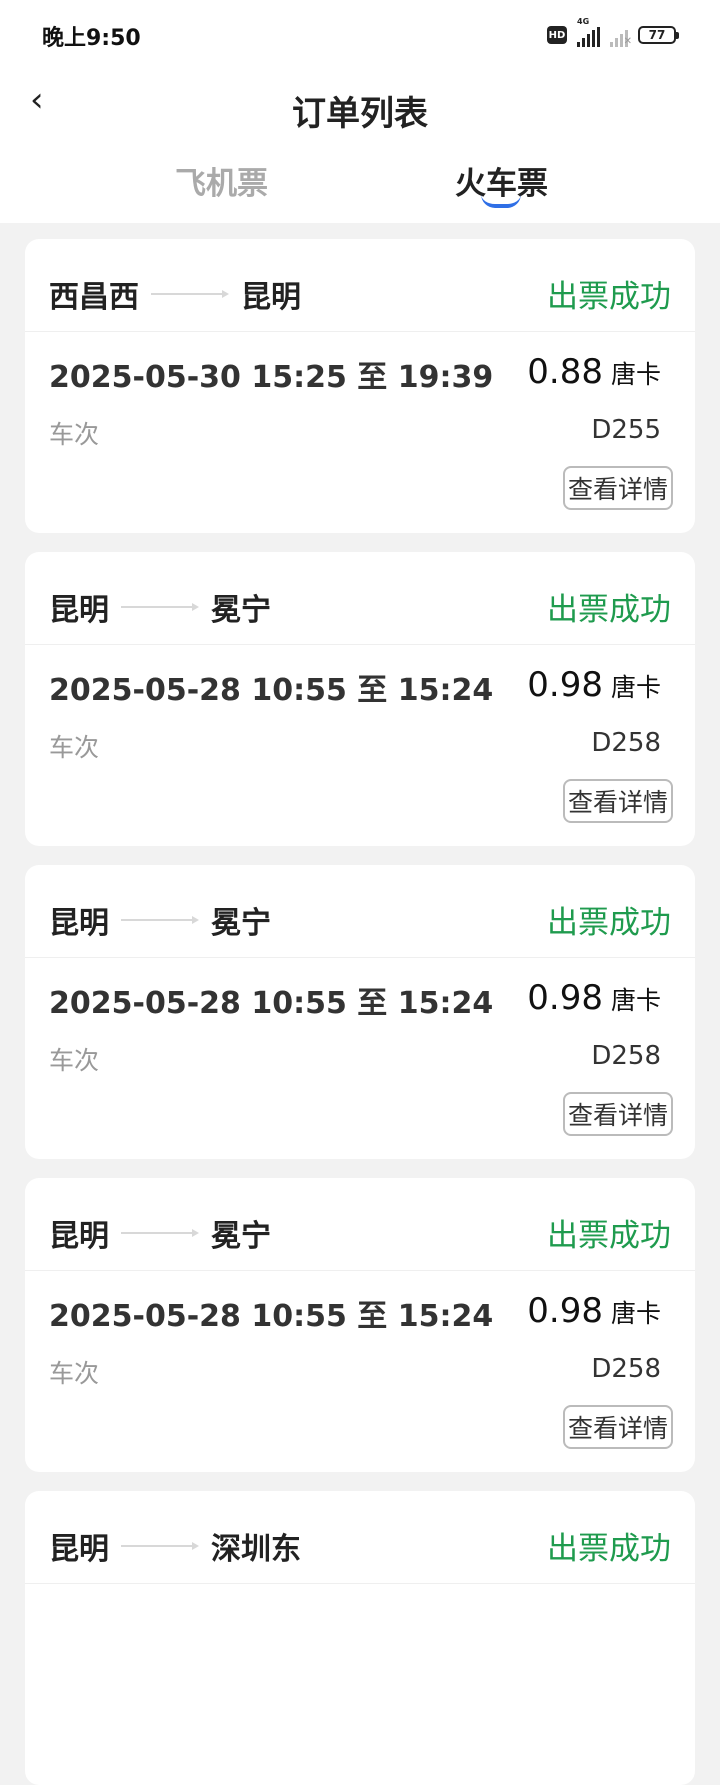 Image resolution: width=720 pixels, height=1785 pixels. Describe the element at coordinates (221, 180) in the screenshot. I see `tab-flight-tickets: 飞机票` at that location.